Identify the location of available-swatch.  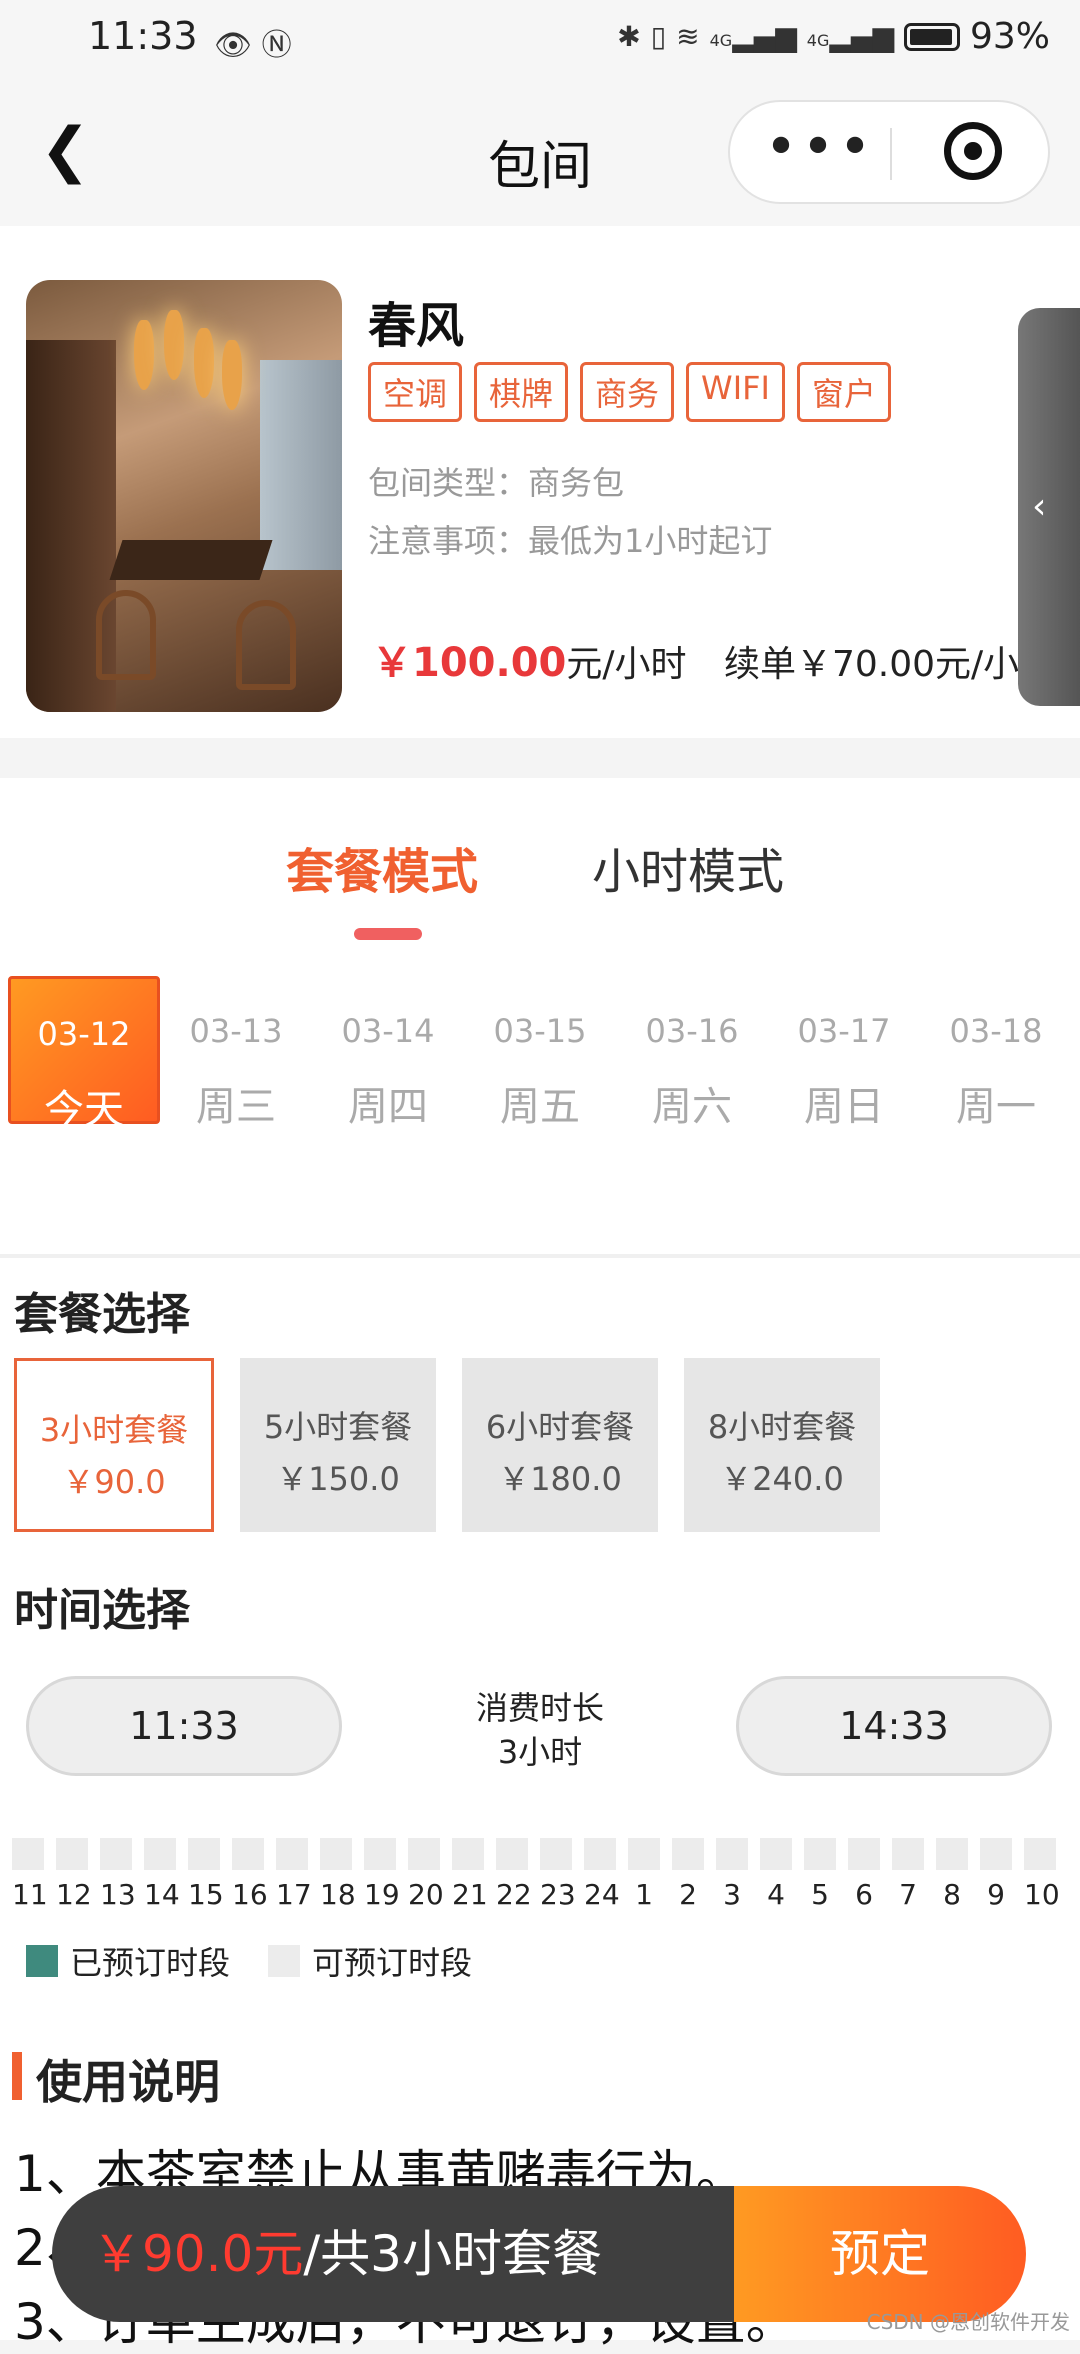
(284, 1961).